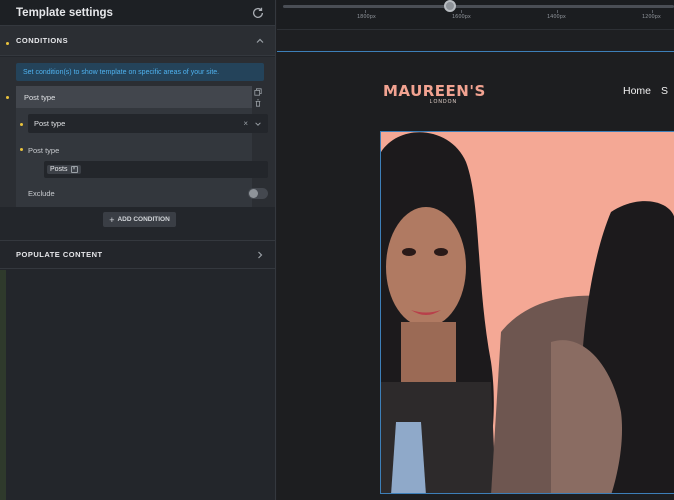 This screenshot has width=674, height=500. What do you see at coordinates (42, 40) in the screenshot?
I see `conditions-label: CONDITIONS` at bounding box center [42, 40].